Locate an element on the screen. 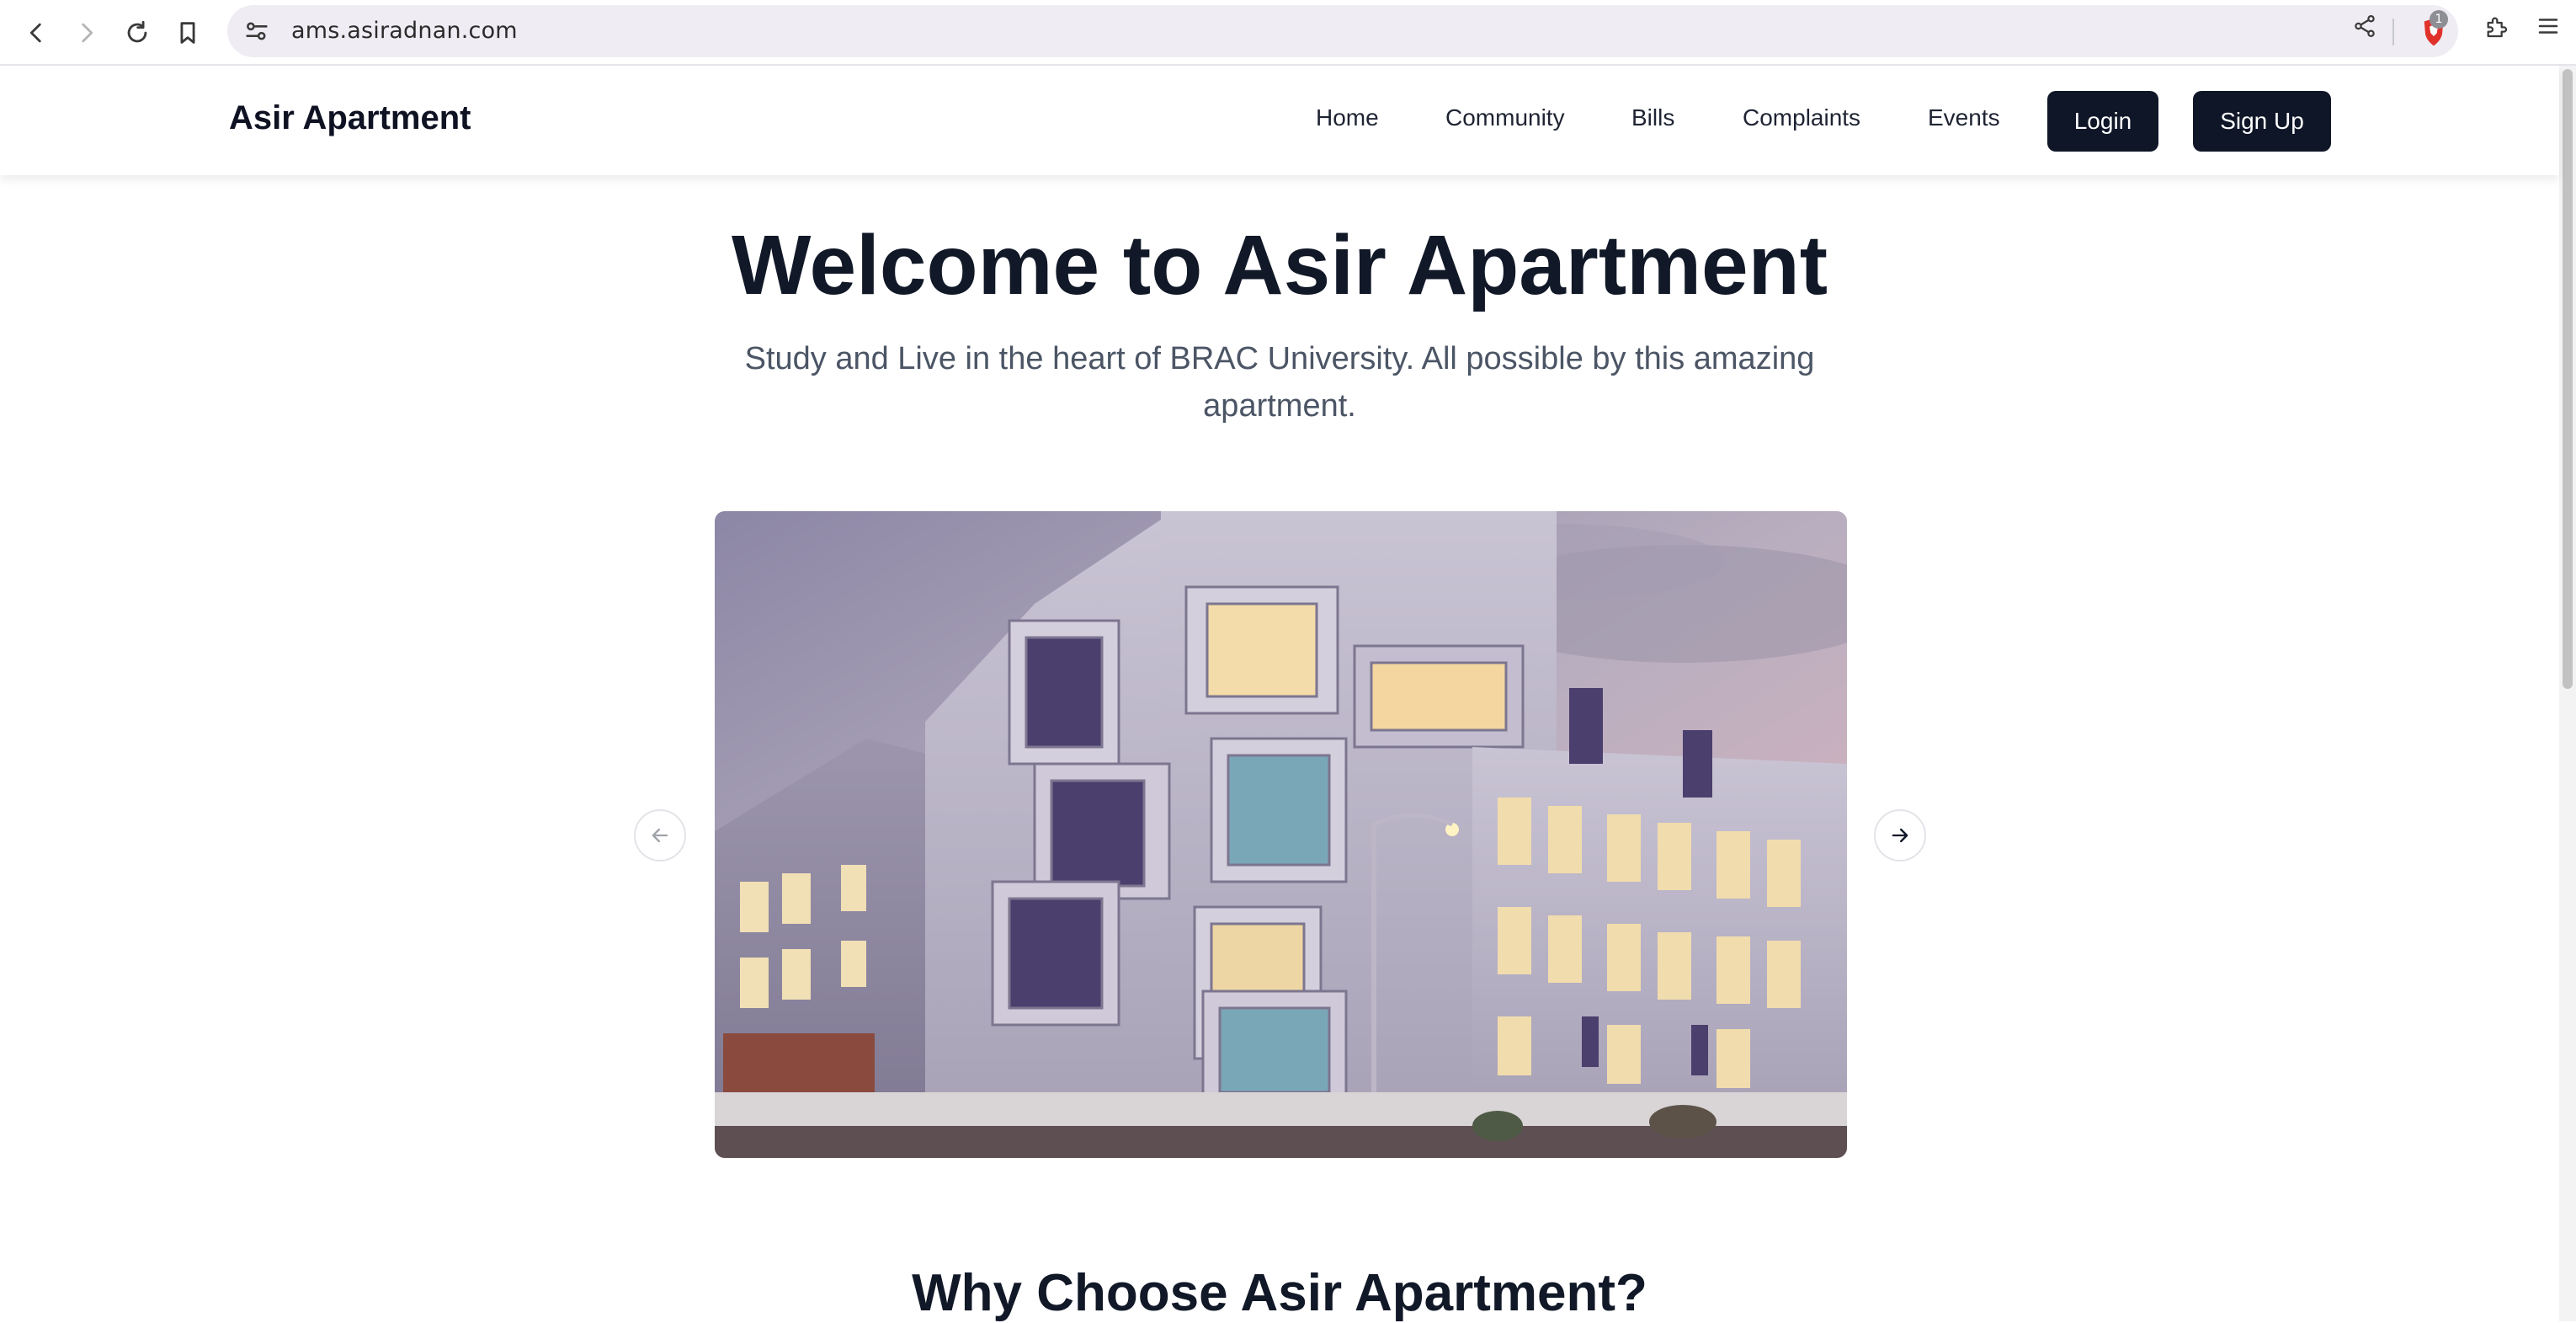  address-bar: ams.asiradnan.com is located at coordinates (1342, 31).